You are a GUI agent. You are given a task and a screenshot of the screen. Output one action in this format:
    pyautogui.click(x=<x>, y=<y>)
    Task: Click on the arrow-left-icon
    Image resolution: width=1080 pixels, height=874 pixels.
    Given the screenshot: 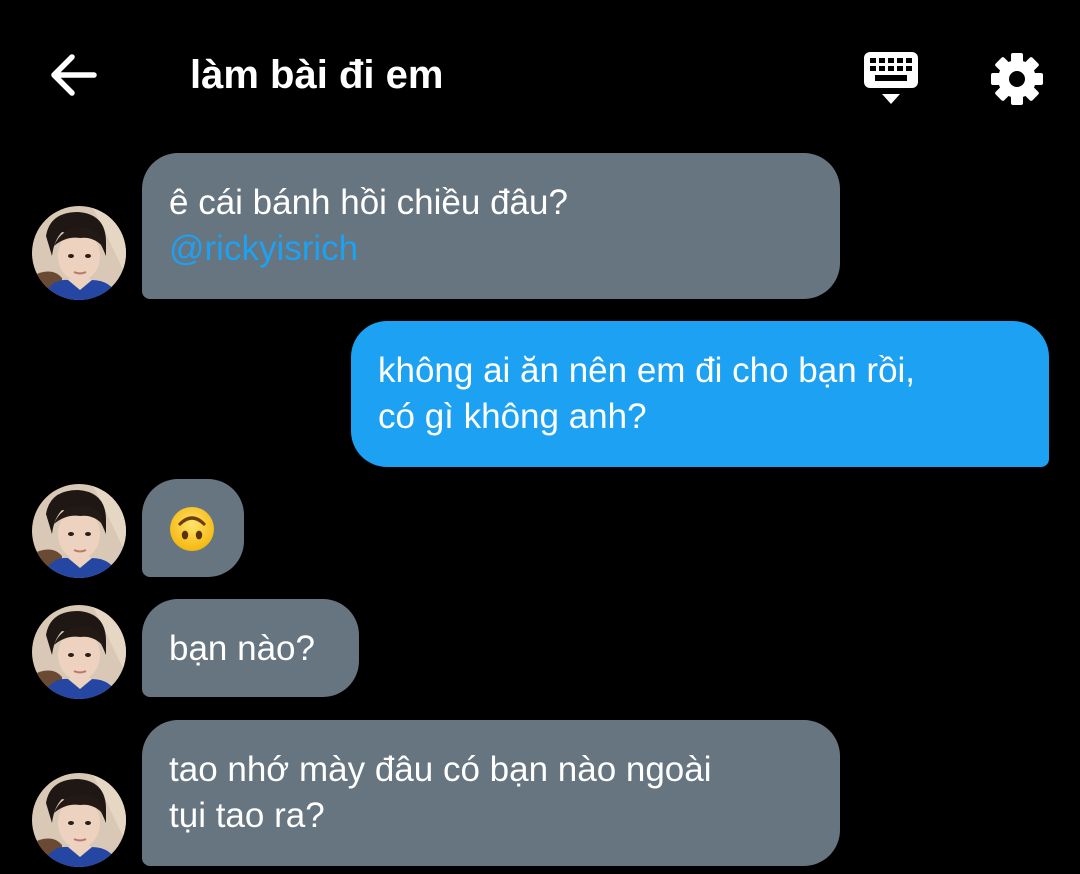 What is the action you would take?
    pyautogui.click(x=74, y=75)
    